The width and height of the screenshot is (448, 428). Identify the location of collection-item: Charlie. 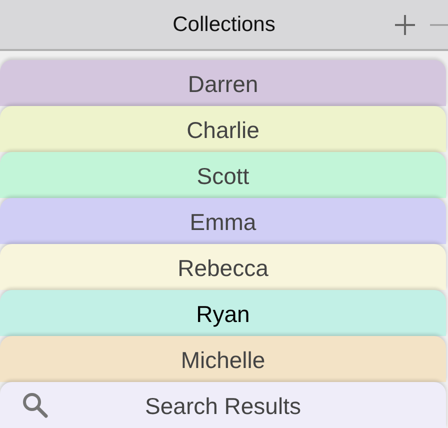
(223, 129).